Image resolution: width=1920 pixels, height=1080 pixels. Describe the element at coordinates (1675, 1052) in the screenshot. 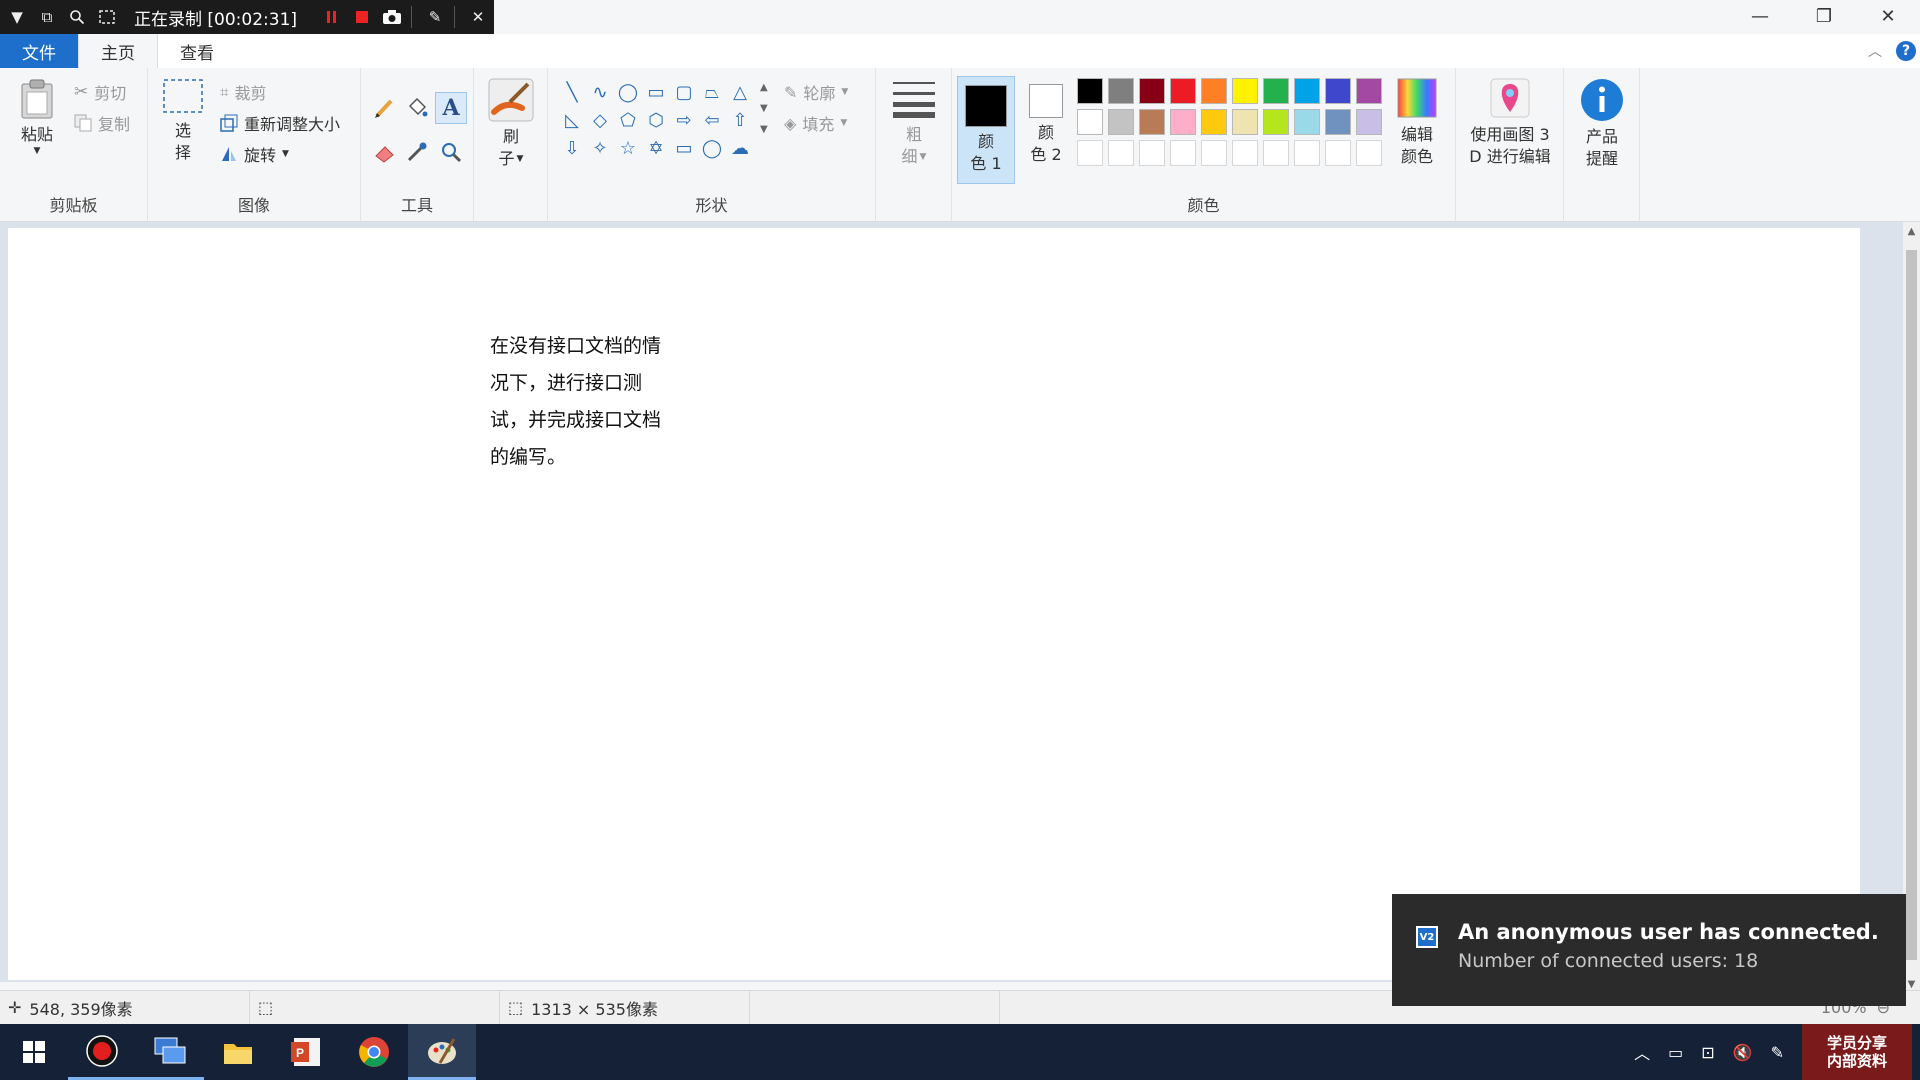

I see `battery-icon: ▭` at that location.